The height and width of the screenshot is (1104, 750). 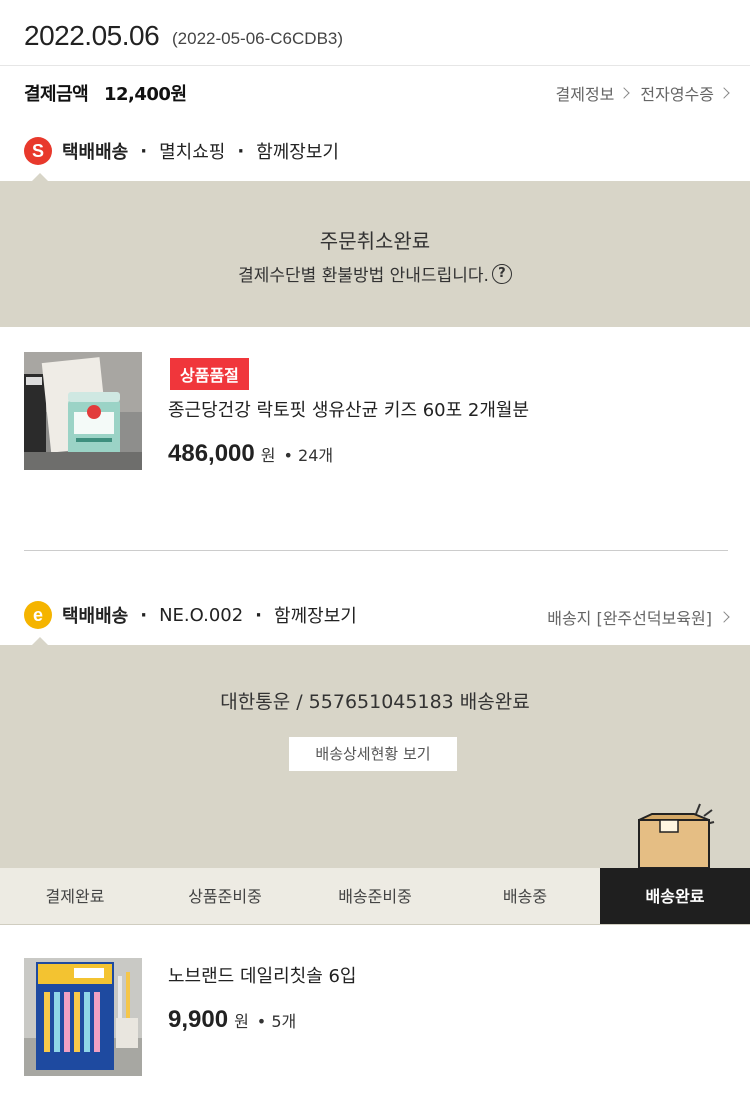 I want to click on price-value: 9,900, so click(x=198, y=1019).